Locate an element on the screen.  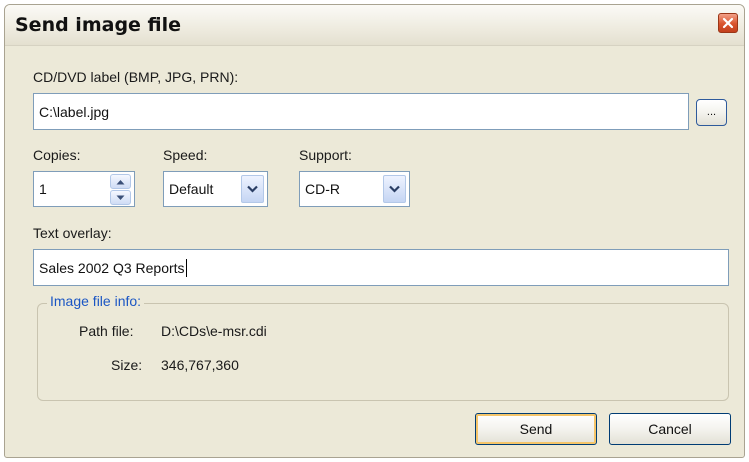
cancel-button: Cancel is located at coordinates (670, 429).